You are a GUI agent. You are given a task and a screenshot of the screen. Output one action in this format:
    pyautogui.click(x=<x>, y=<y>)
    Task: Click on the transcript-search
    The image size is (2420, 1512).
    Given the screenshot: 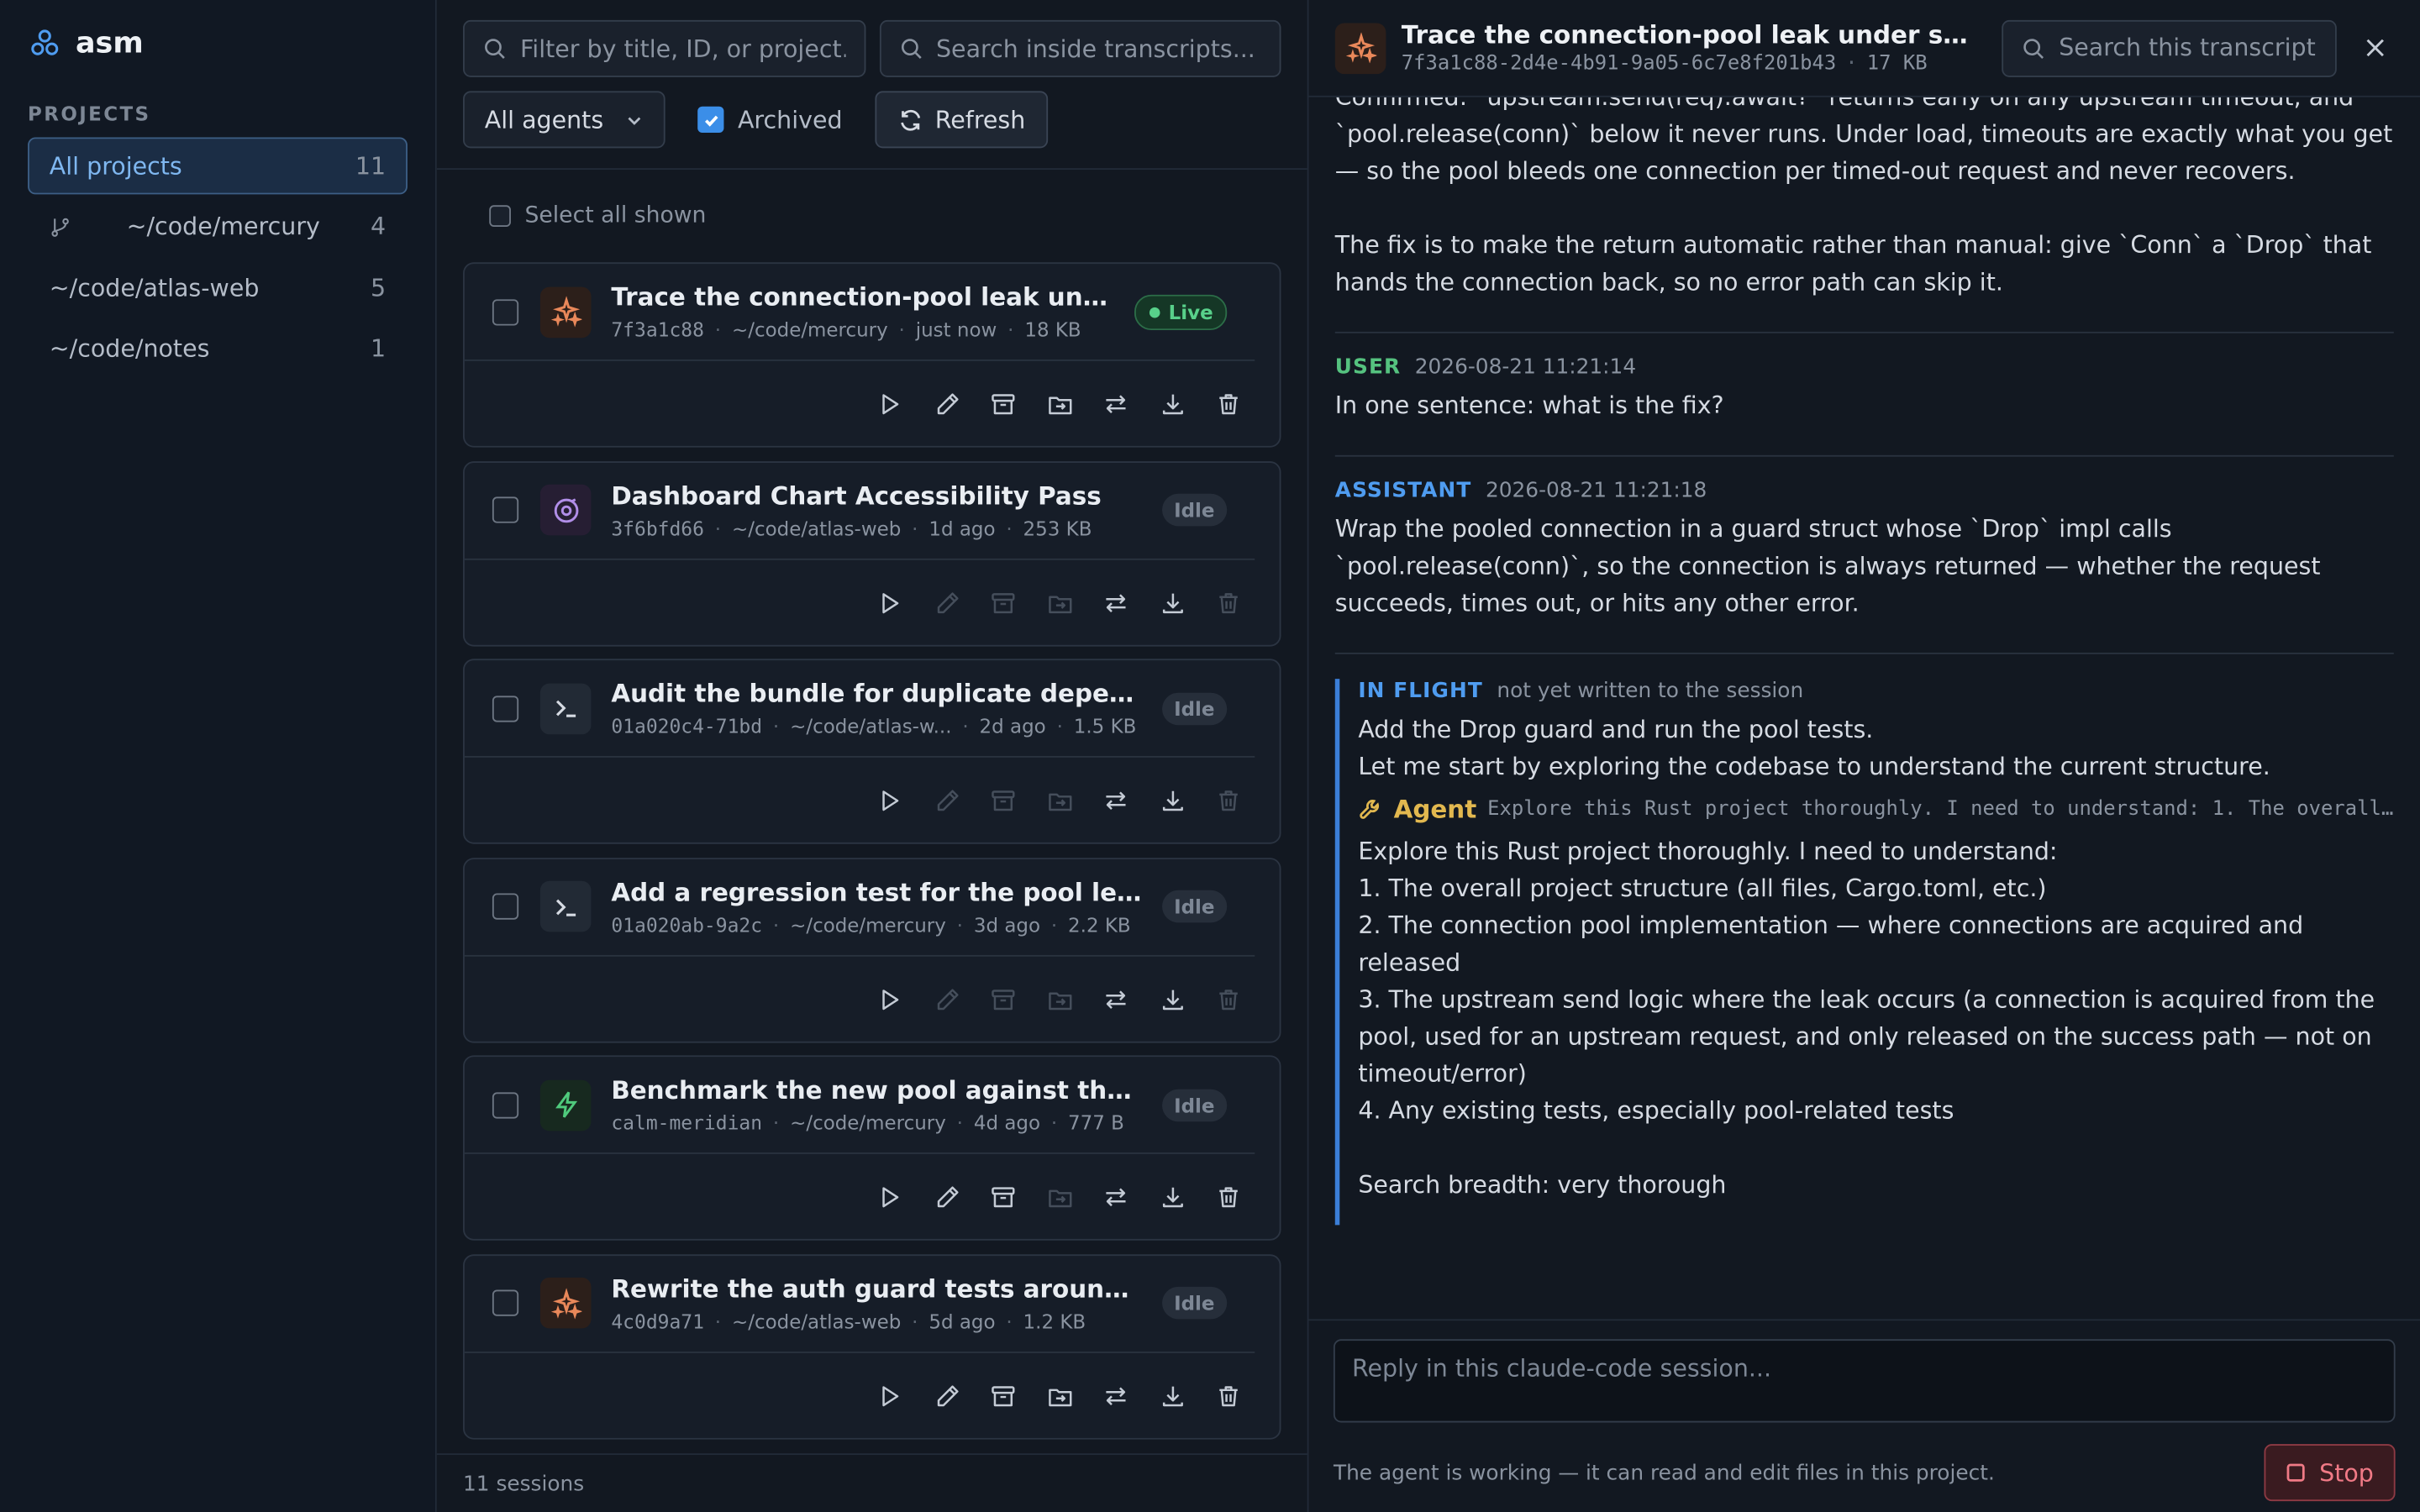 What is the action you would take?
    pyautogui.click(x=1080, y=48)
    